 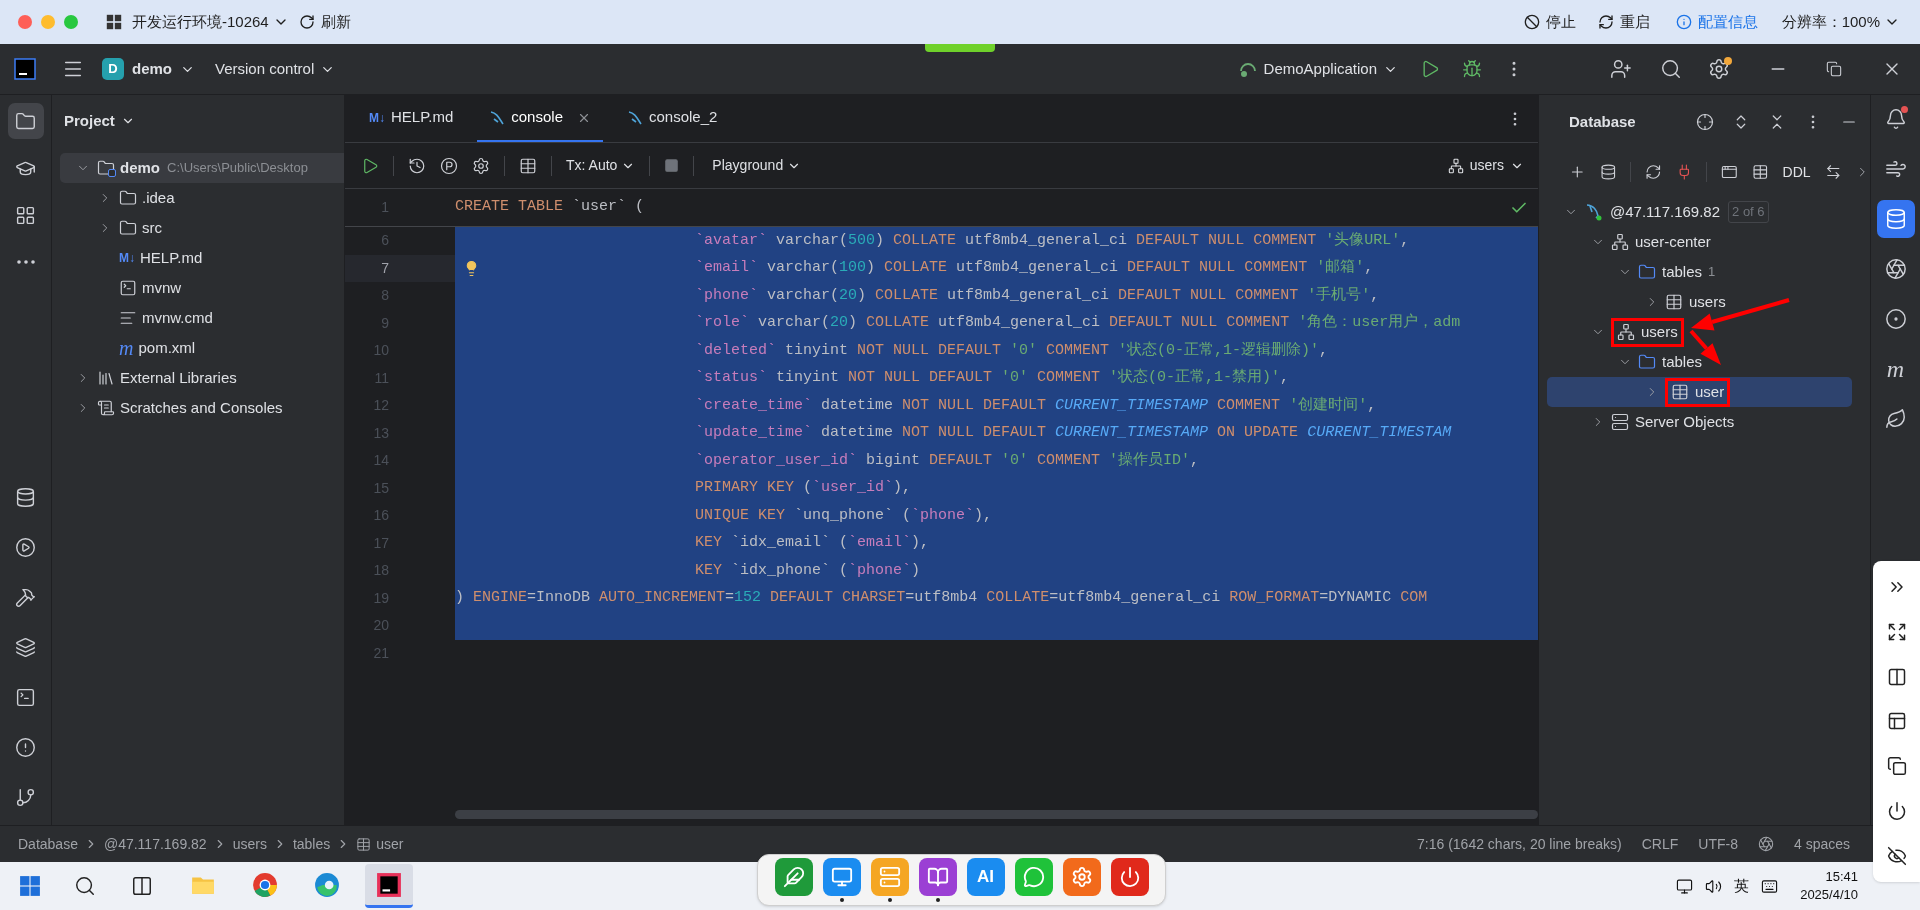 What do you see at coordinates (1896, 810) in the screenshot?
I see `power-icon` at bounding box center [1896, 810].